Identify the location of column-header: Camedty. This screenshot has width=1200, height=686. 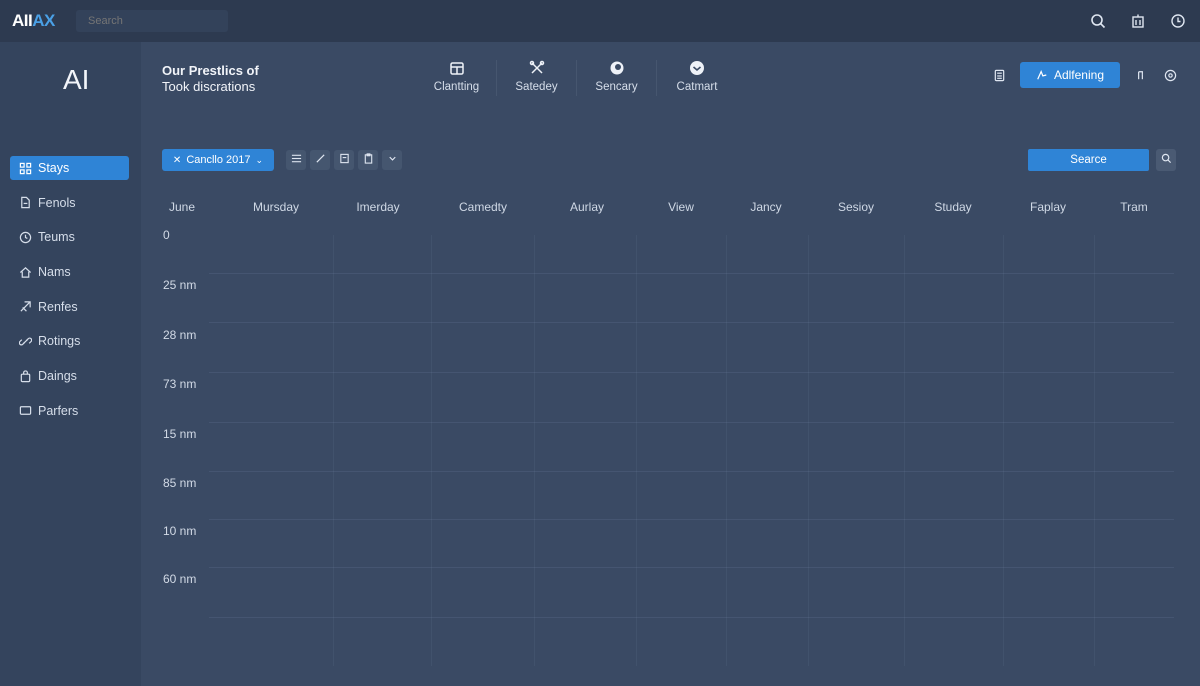
(483, 207).